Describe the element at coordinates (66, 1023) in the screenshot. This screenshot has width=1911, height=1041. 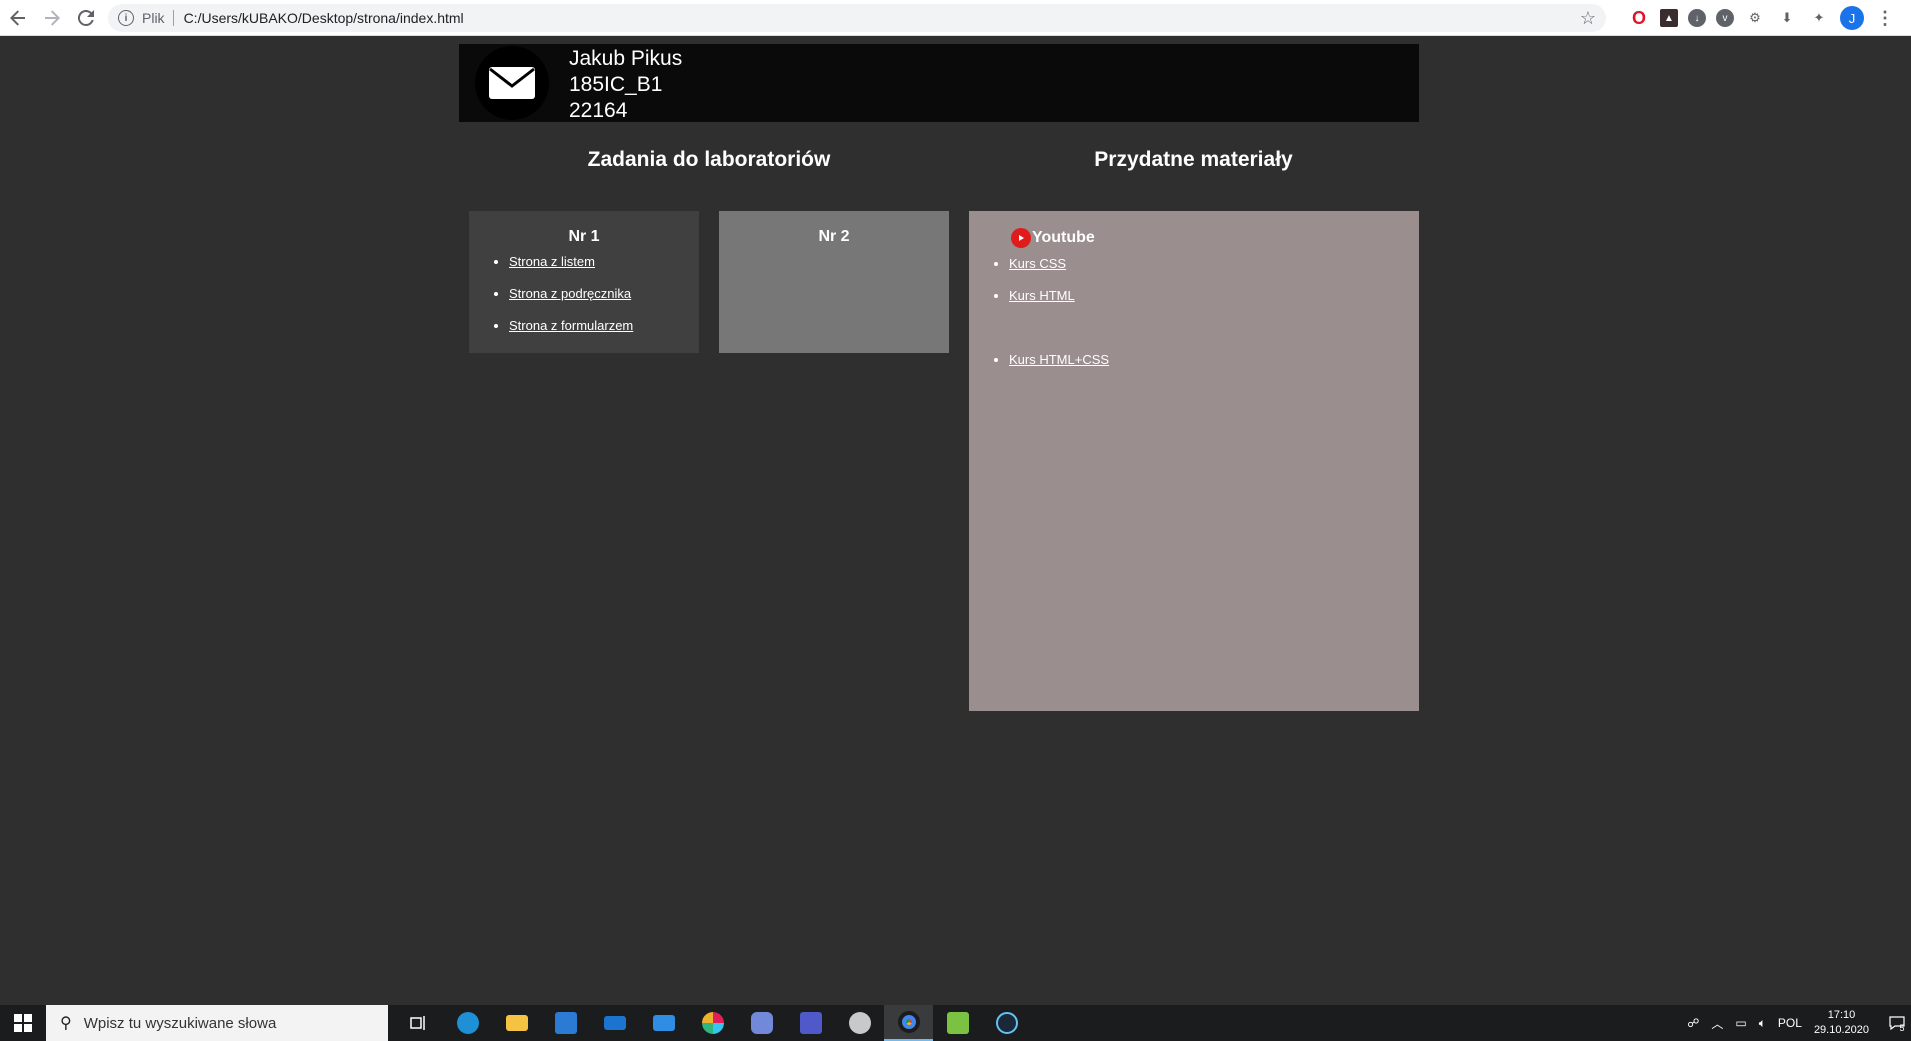
I see `search-icon: ⚲` at that location.